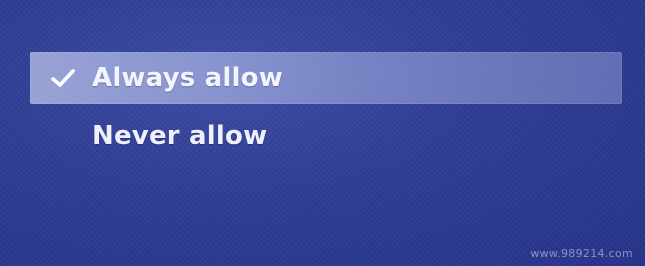 The image size is (645, 266). Describe the element at coordinates (581, 253) in the screenshot. I see `watermark-text: www.989214.com` at that location.